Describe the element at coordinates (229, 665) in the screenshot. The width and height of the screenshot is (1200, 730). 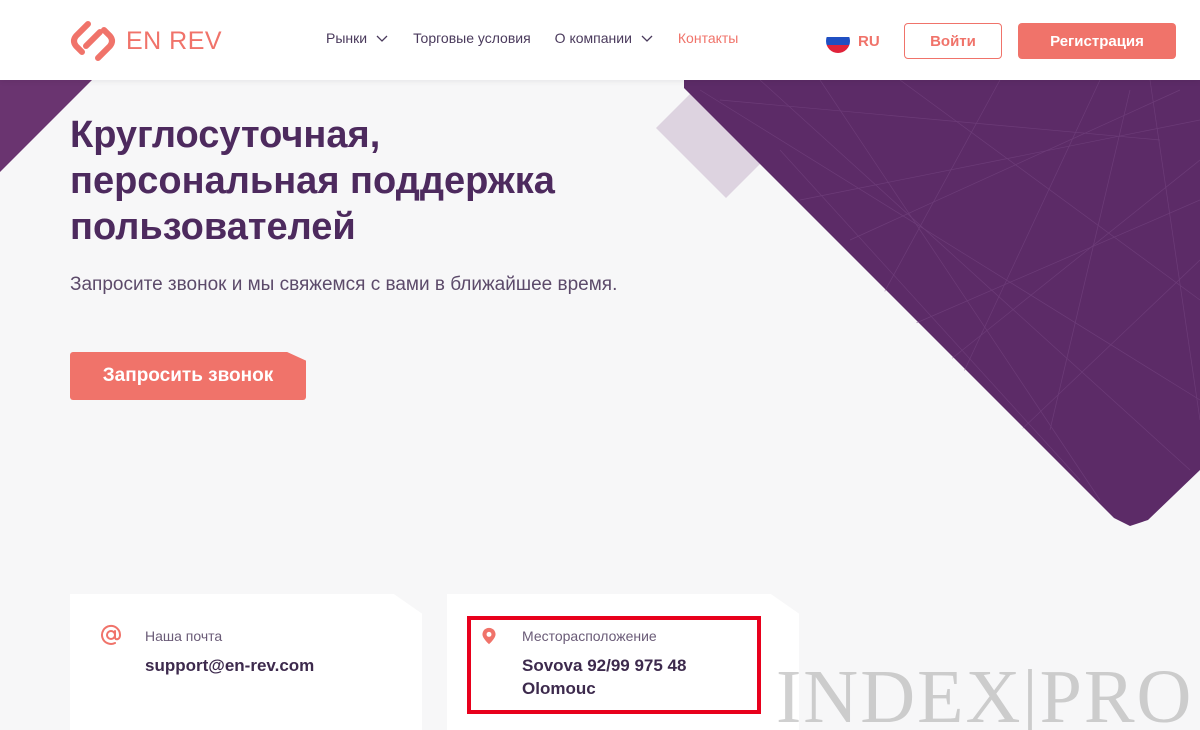
I see `email-value: support@en-rev.com` at that location.